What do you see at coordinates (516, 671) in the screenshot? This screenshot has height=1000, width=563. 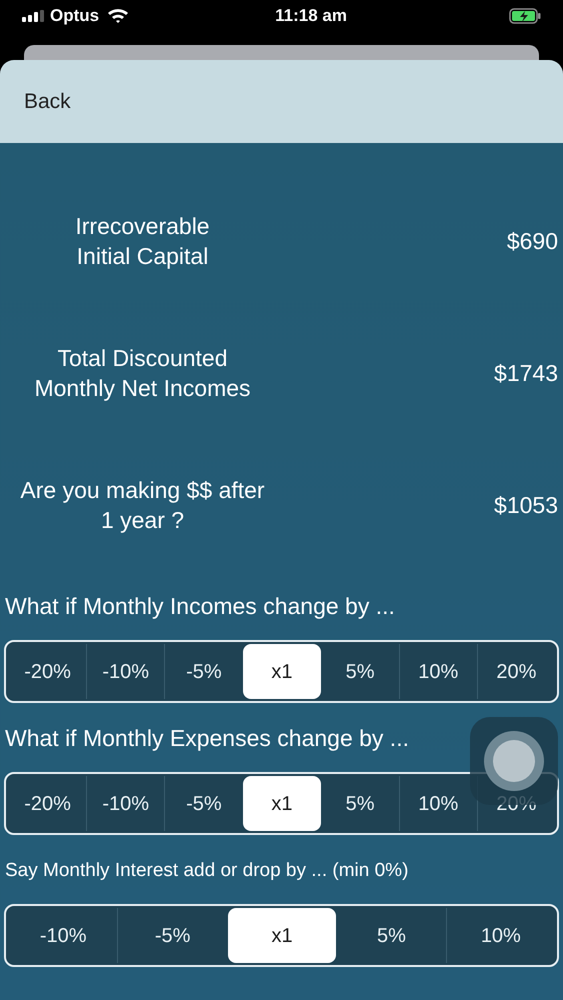 I see `segment-option: 20%` at bounding box center [516, 671].